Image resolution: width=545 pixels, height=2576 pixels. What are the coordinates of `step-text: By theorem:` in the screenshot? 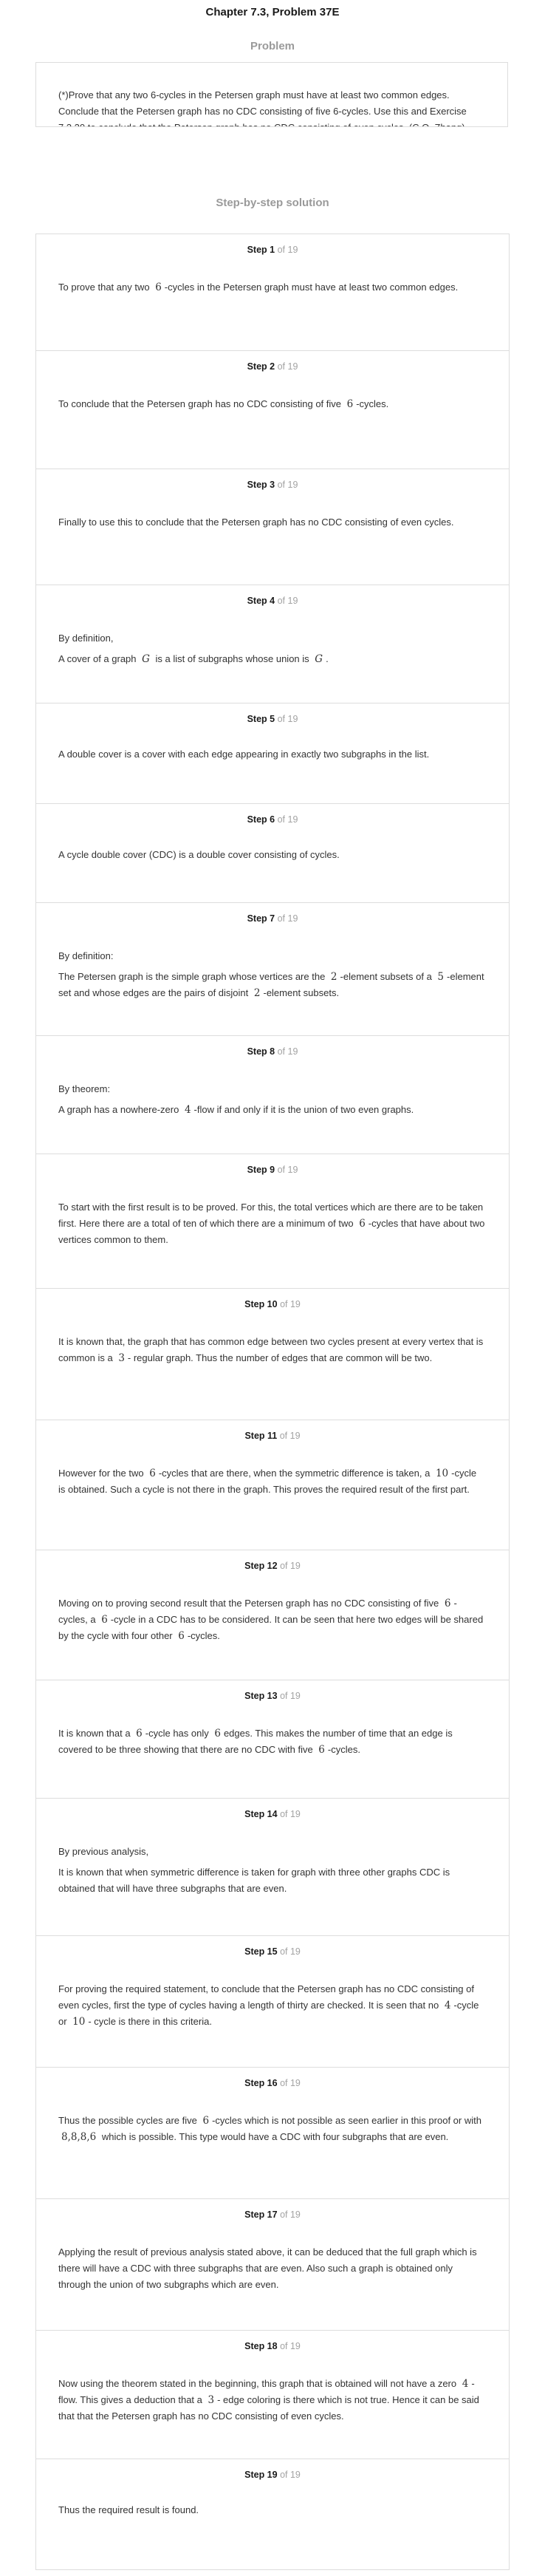 It's located at (84, 1088).